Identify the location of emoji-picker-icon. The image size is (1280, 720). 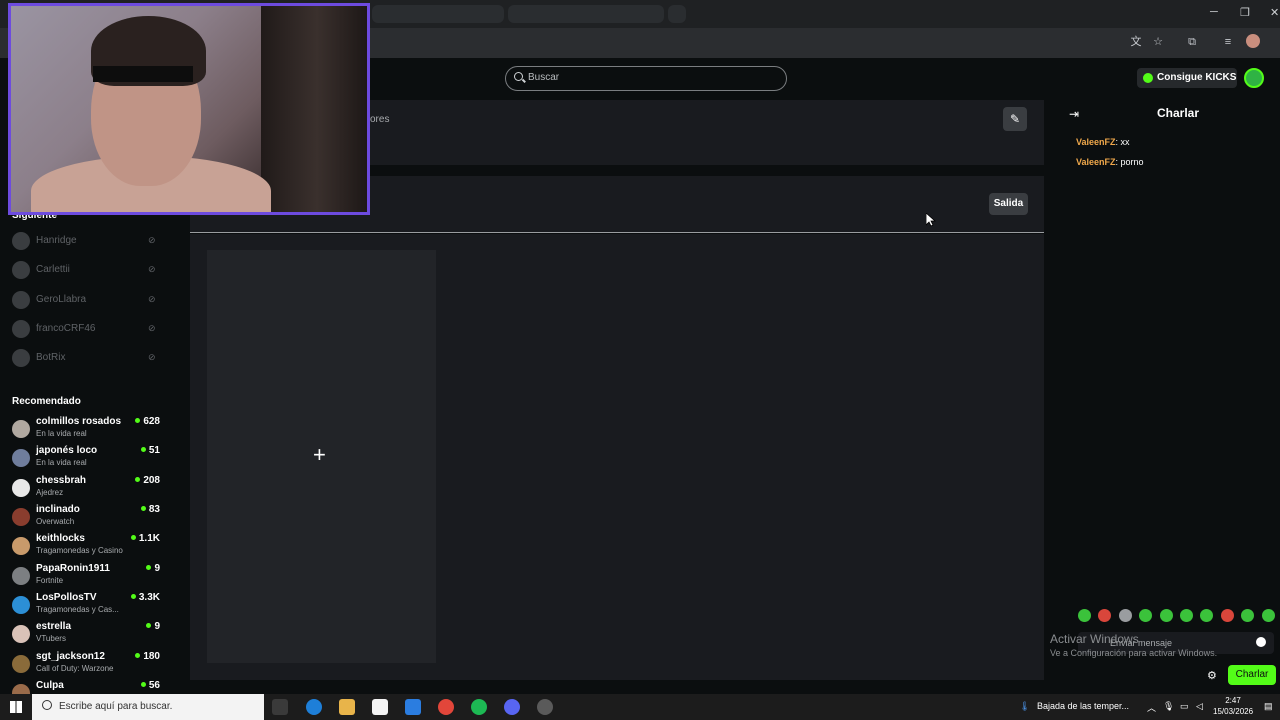
(1261, 642).